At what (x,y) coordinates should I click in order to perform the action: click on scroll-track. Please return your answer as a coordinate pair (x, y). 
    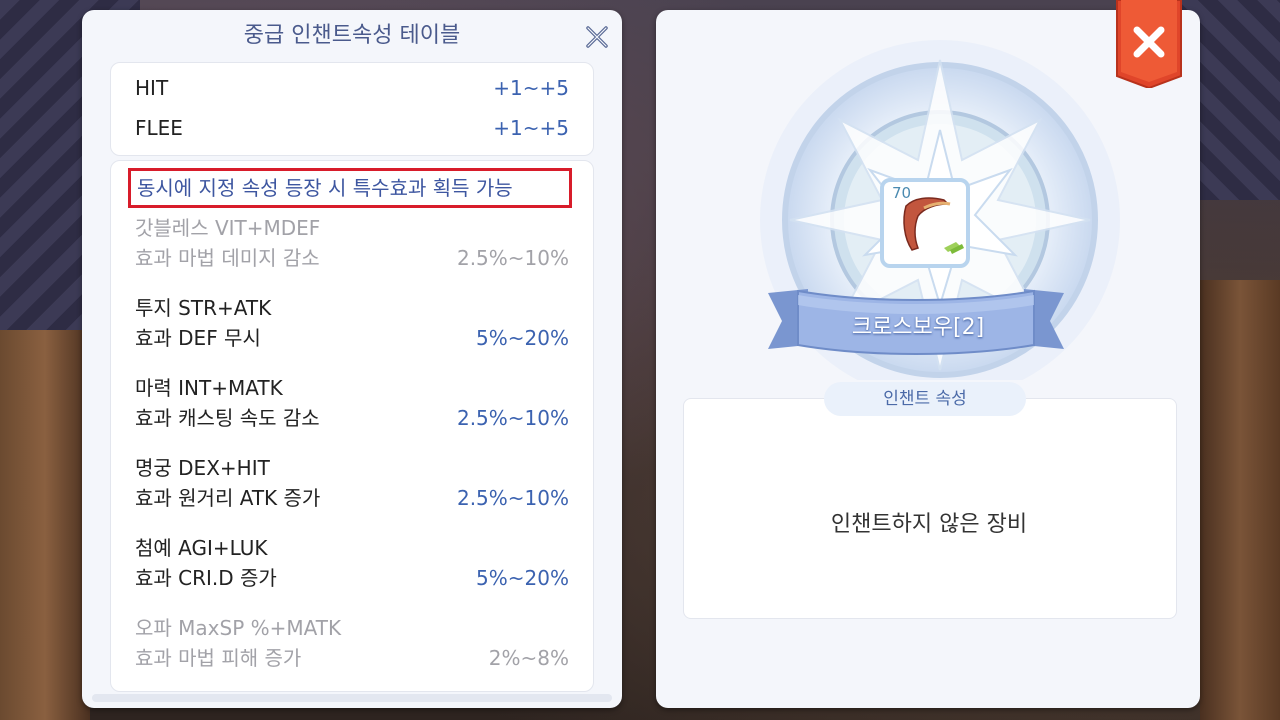
    Looking at the image, I should click on (352, 698).